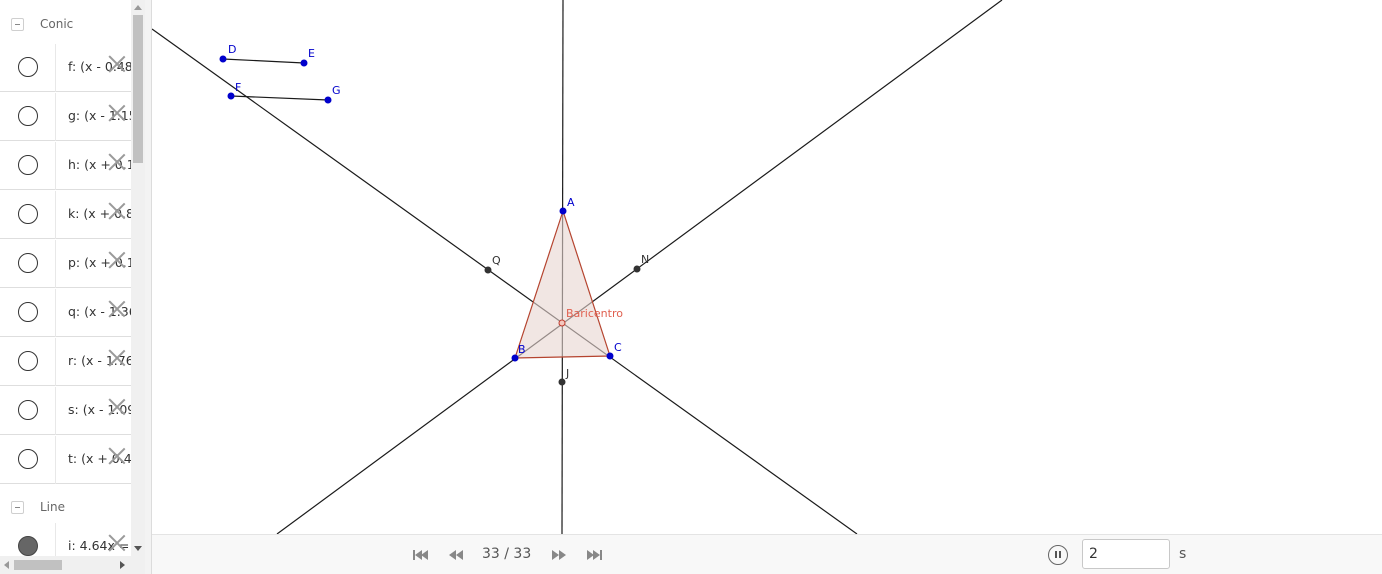 This screenshot has height=574, width=1382. I want to click on scroll-up-arrow-icon, so click(138, 7).